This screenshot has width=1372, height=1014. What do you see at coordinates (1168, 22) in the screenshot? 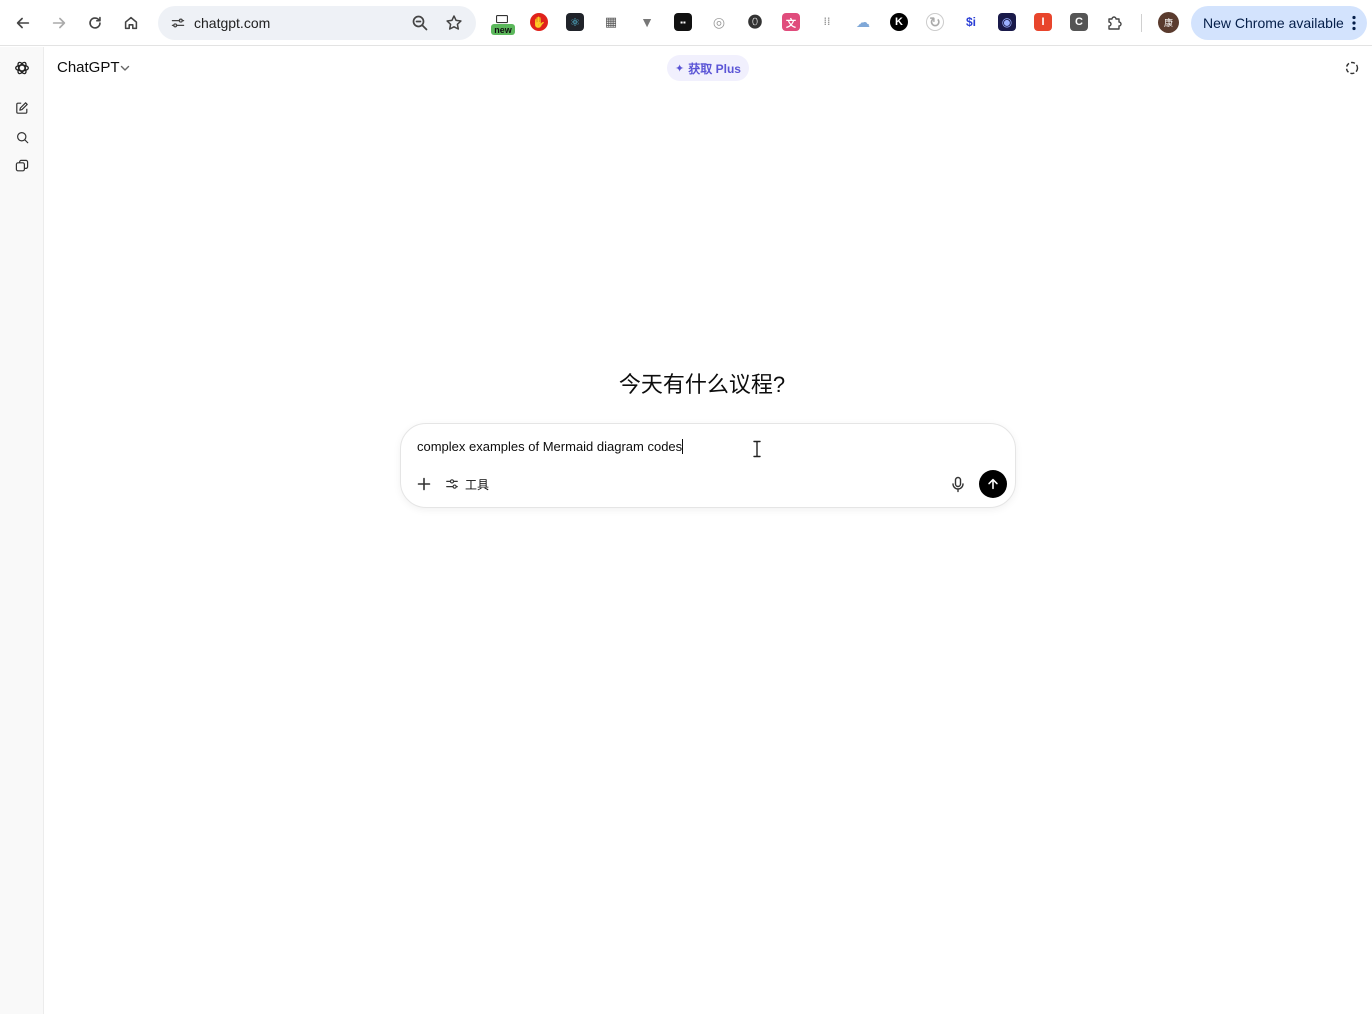
I see `profile-avatar: 康` at bounding box center [1168, 22].